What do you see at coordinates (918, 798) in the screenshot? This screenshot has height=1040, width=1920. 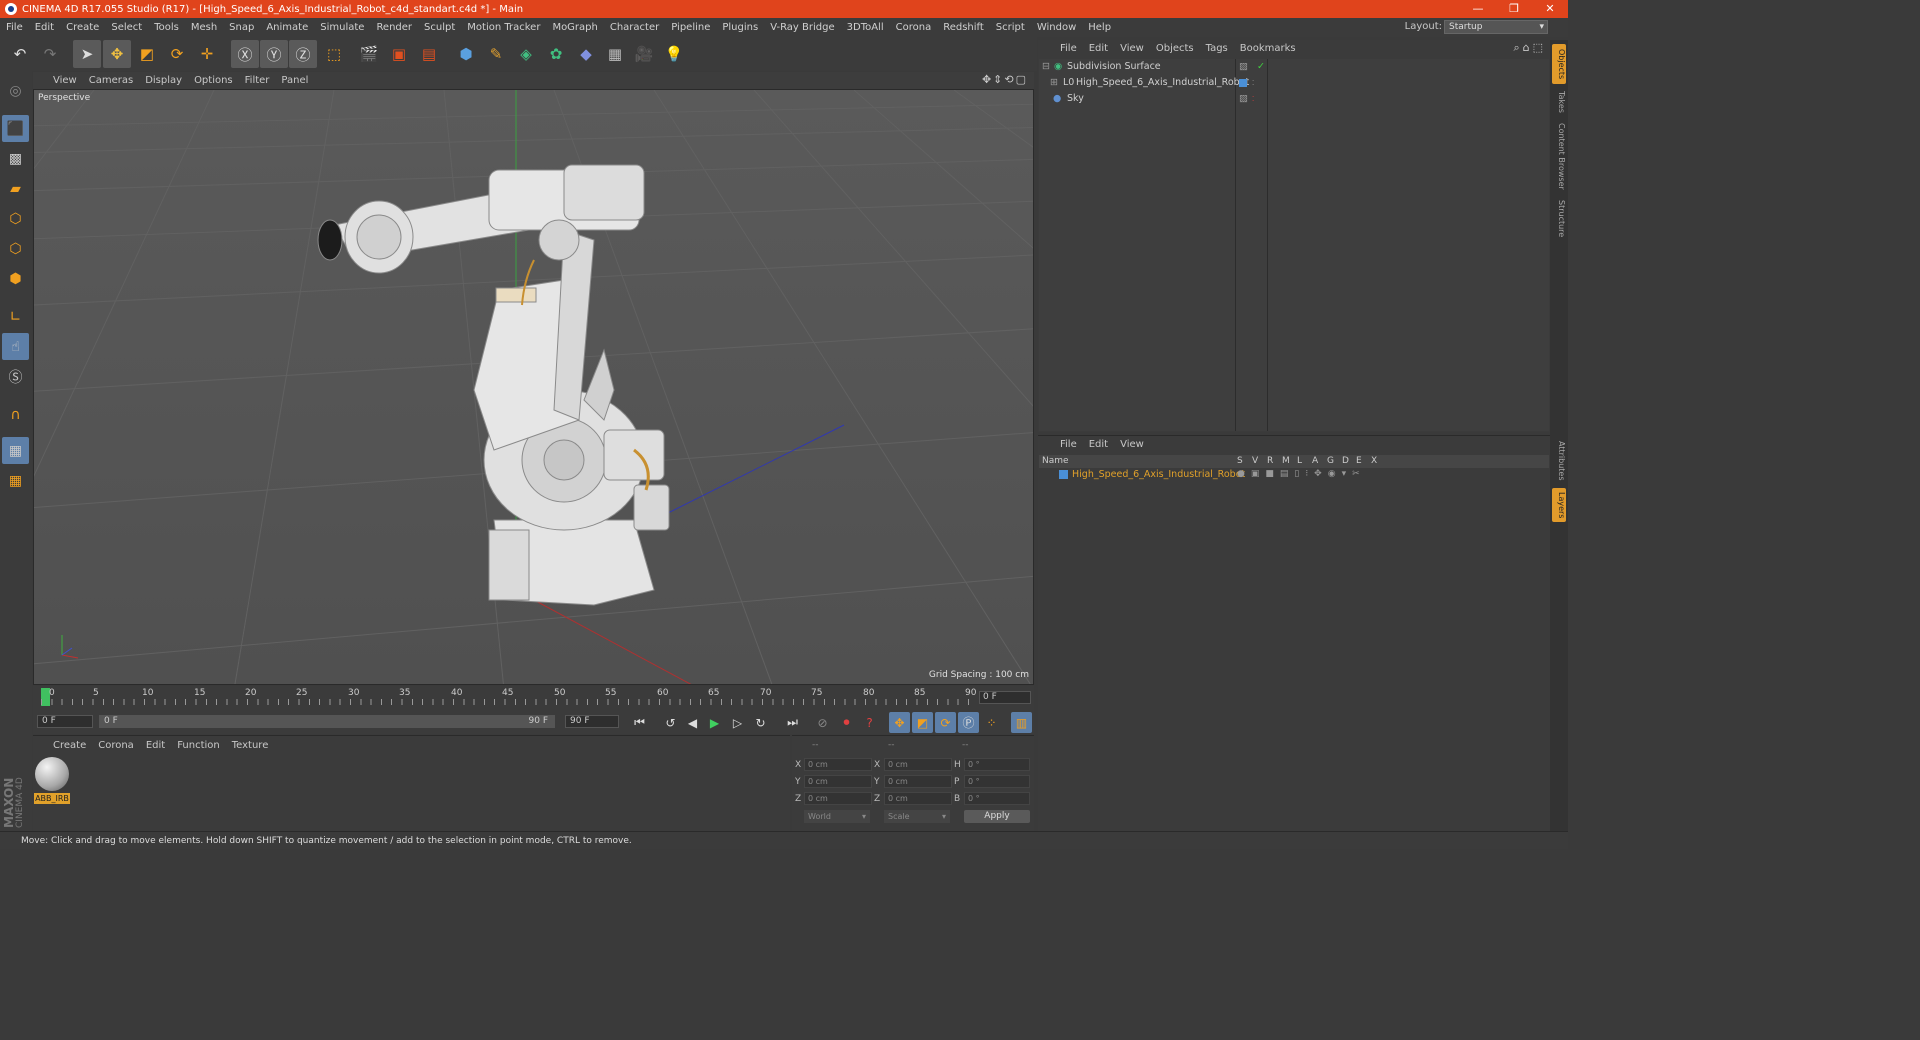 I see `size-z-field: 0 cm` at bounding box center [918, 798].